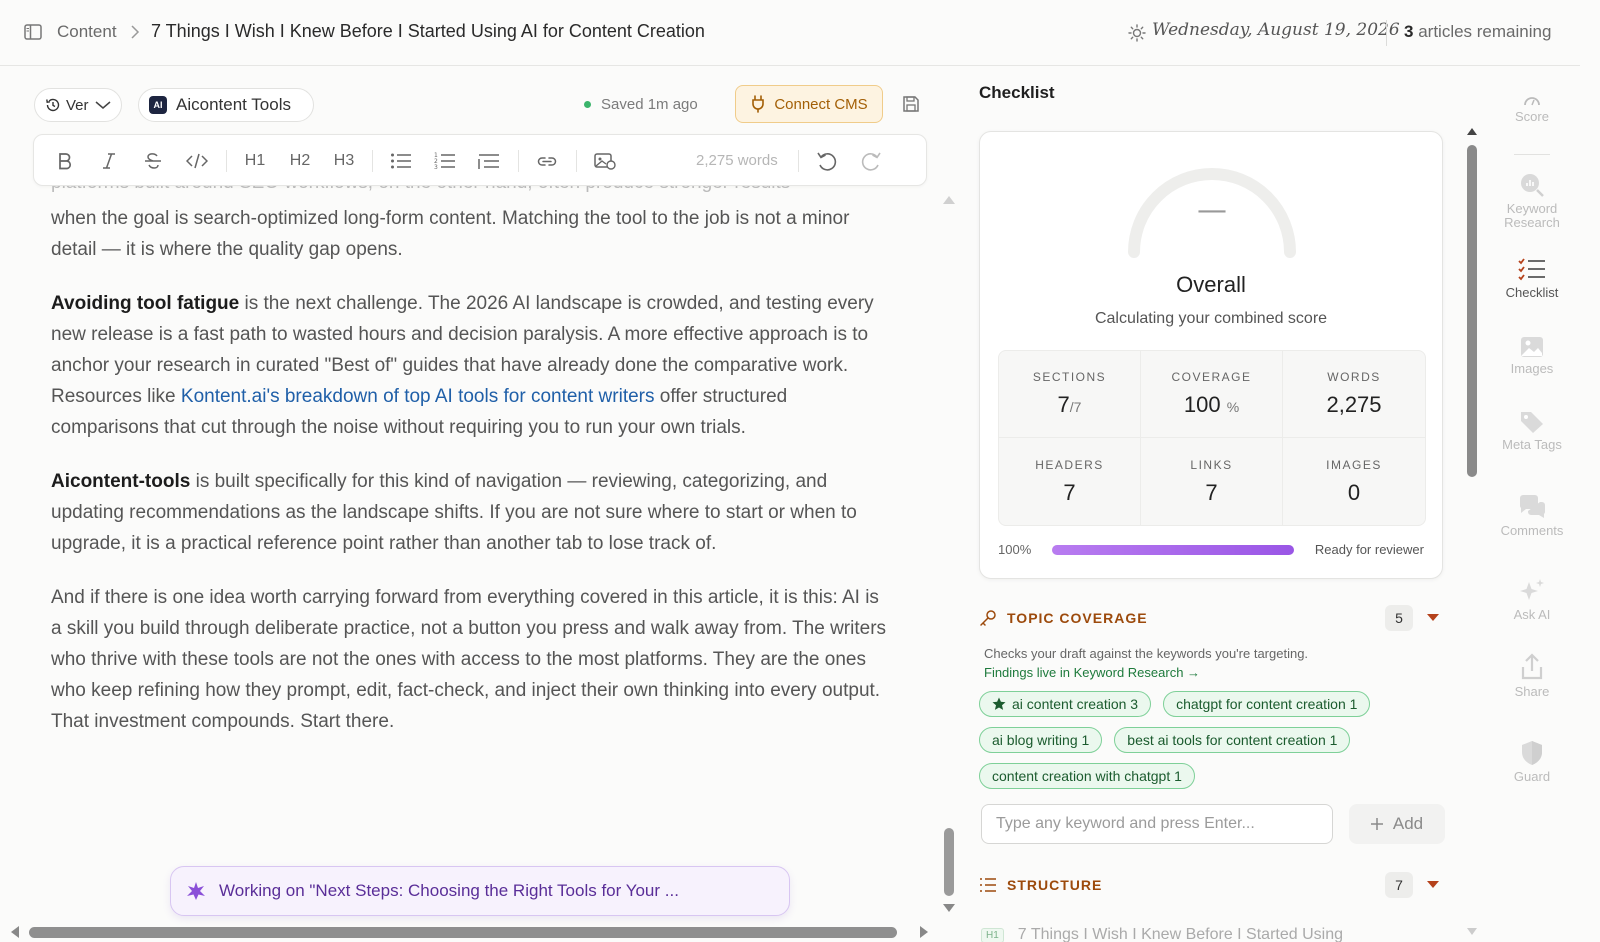  Describe the element at coordinates (1092, 672) in the screenshot. I see `keyword-research-link: Findings live in Keyword Research →` at that location.